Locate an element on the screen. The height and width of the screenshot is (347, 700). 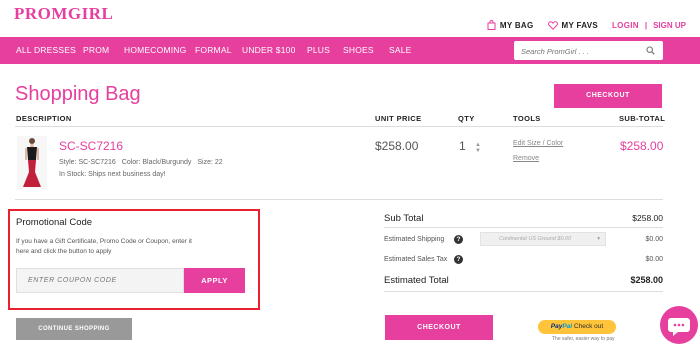
unit-price-value: $258.00 is located at coordinates (397, 146).